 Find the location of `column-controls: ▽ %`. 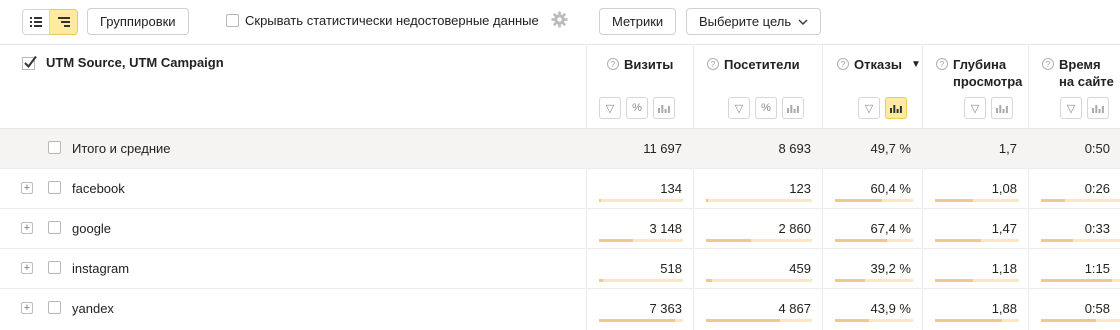

column-controls: ▽ % is located at coordinates (637, 108).